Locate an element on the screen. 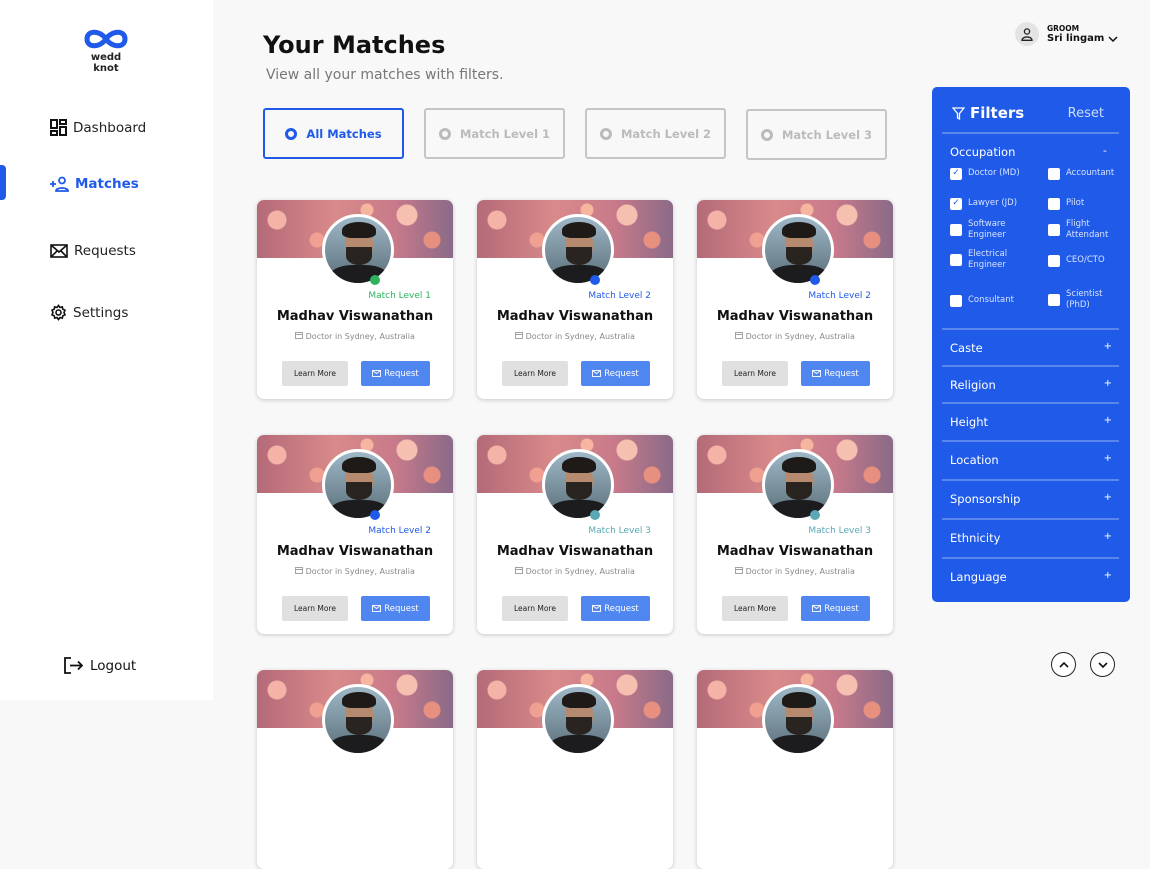  tab-match-level-3: Match Level 3 is located at coordinates (816, 134).